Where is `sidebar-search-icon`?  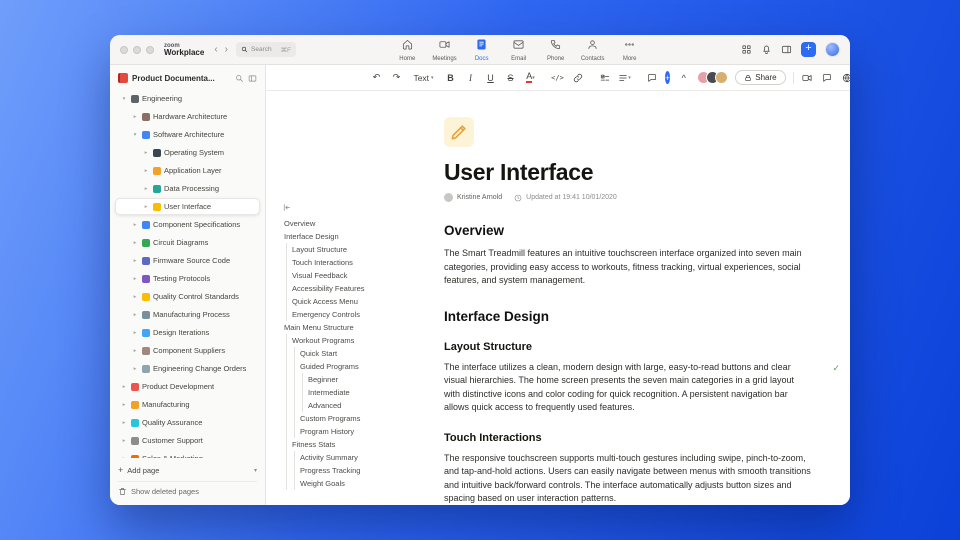 sidebar-search-icon is located at coordinates (239, 78).